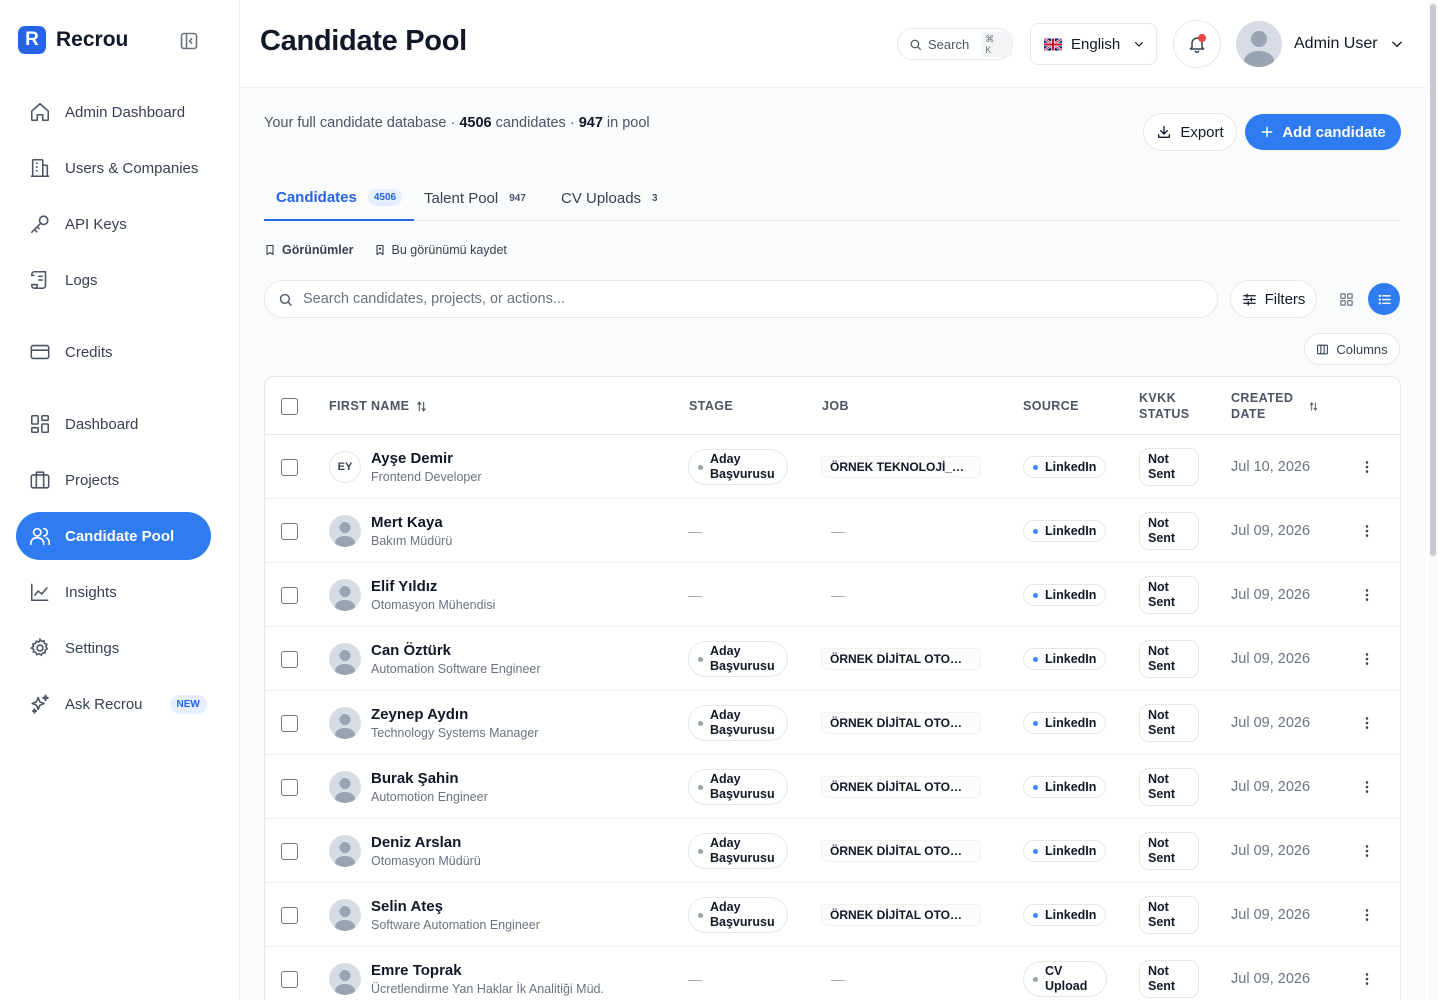 This screenshot has height=1000, width=1440. Describe the element at coordinates (113, 424) in the screenshot. I see `sidebar-item-dashboard: Dashboard` at that location.